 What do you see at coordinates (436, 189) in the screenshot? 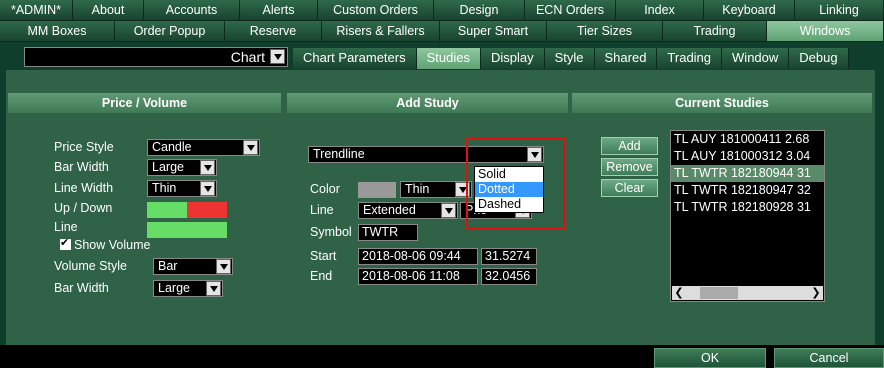
I see `thickness-select: Thin` at bounding box center [436, 189].